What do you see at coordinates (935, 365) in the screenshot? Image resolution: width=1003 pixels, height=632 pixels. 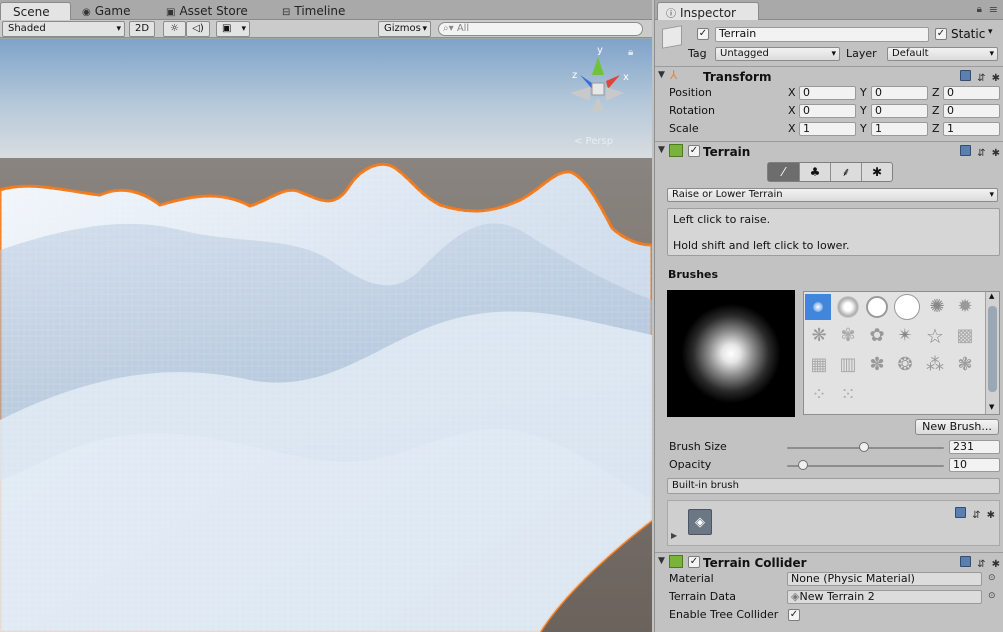 I see `brush-item: ⁂` at bounding box center [935, 365].